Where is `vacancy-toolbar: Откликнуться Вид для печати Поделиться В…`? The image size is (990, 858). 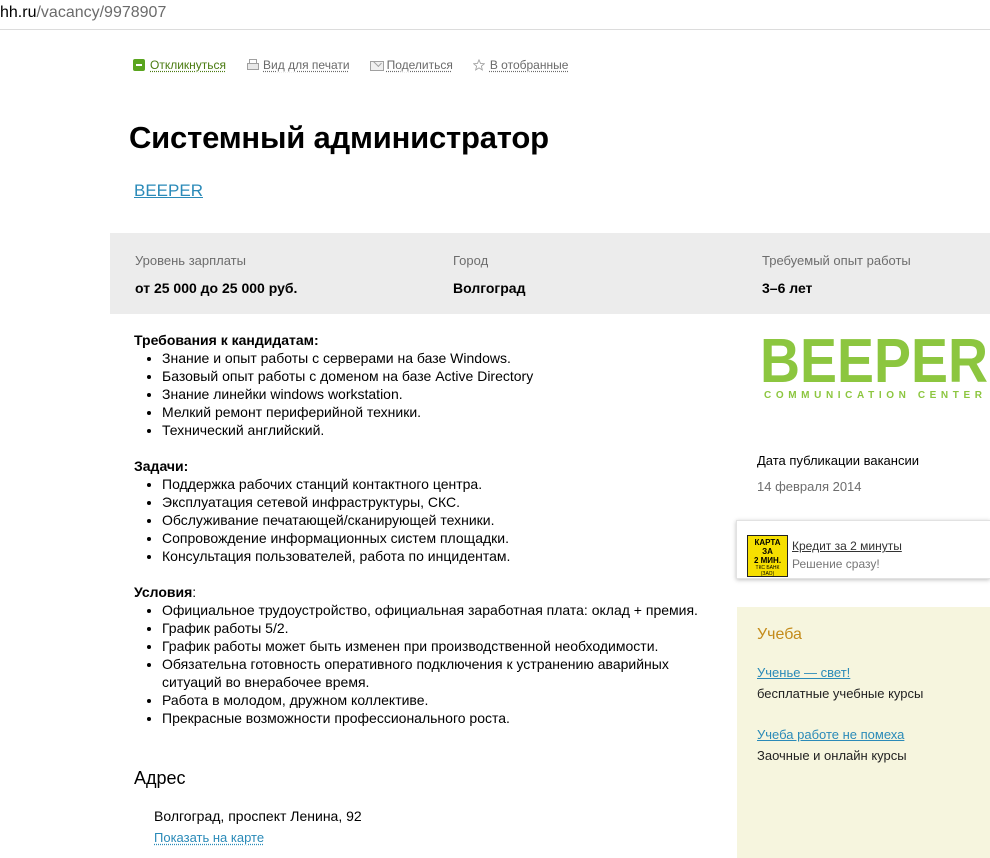
vacancy-toolbar: Откликнуться Вид для печати Поделиться В… is located at coordinates (360, 65).